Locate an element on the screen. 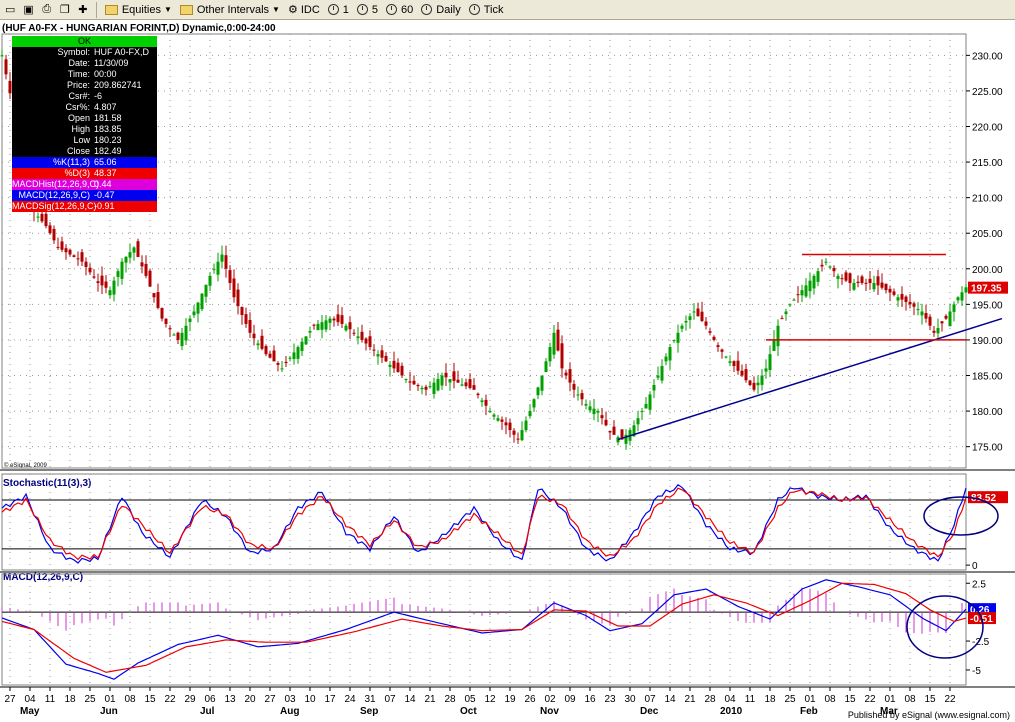 This screenshot has height=722, width=1015. print-icon: ⎙ is located at coordinates (47, 10).